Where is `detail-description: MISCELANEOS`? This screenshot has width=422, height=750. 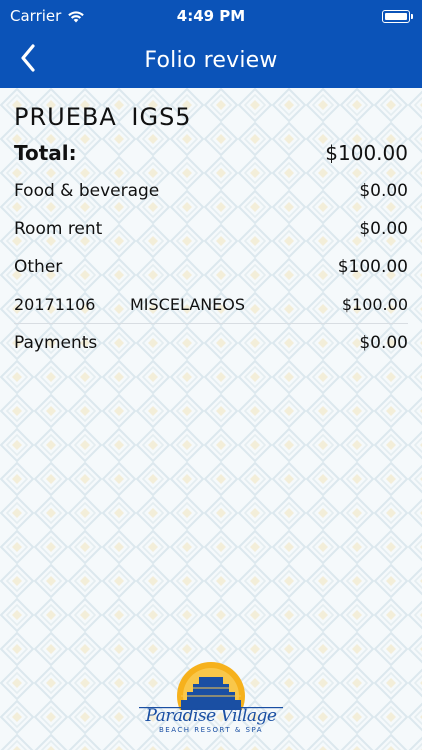 detail-description: MISCELANEOS is located at coordinates (188, 304).